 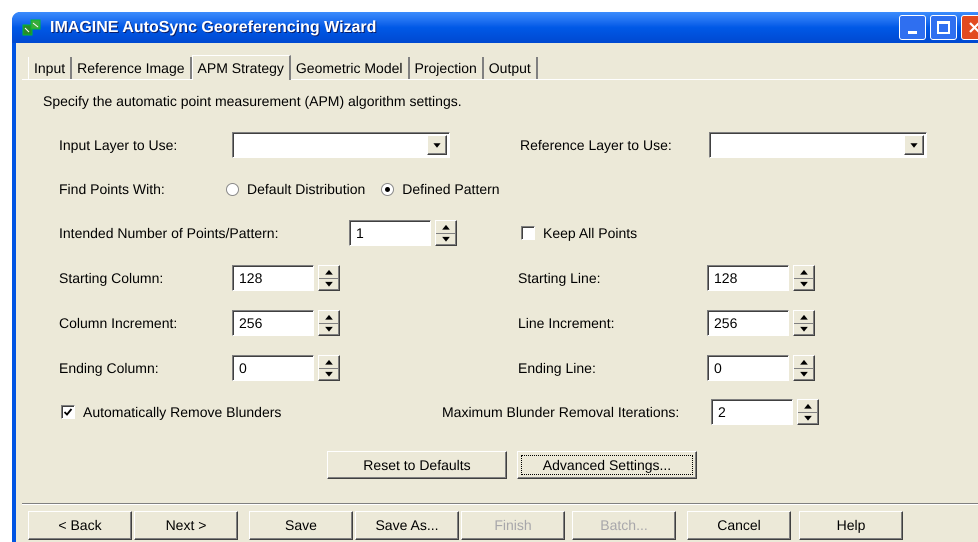 What do you see at coordinates (417, 465) in the screenshot?
I see `action-button: Reset to Defaults` at bounding box center [417, 465].